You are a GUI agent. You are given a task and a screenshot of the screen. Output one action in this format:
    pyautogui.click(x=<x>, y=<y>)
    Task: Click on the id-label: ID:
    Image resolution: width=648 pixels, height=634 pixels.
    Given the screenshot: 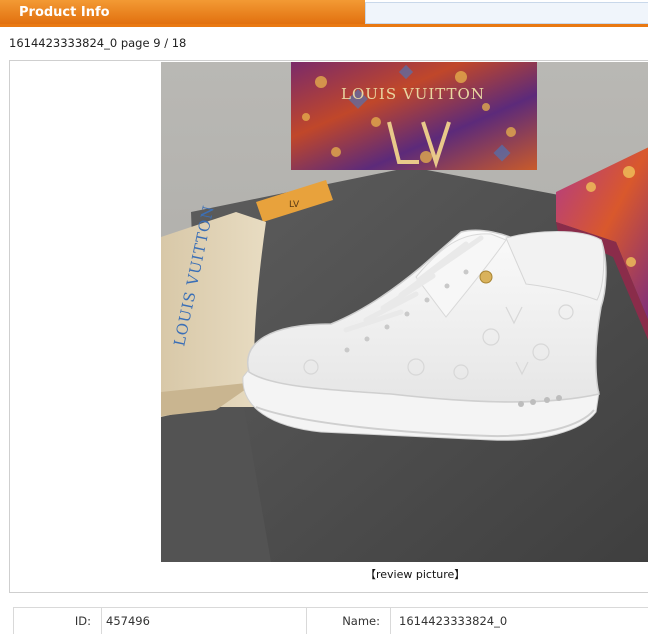 What is the action you would take?
    pyautogui.click(x=58, y=621)
    